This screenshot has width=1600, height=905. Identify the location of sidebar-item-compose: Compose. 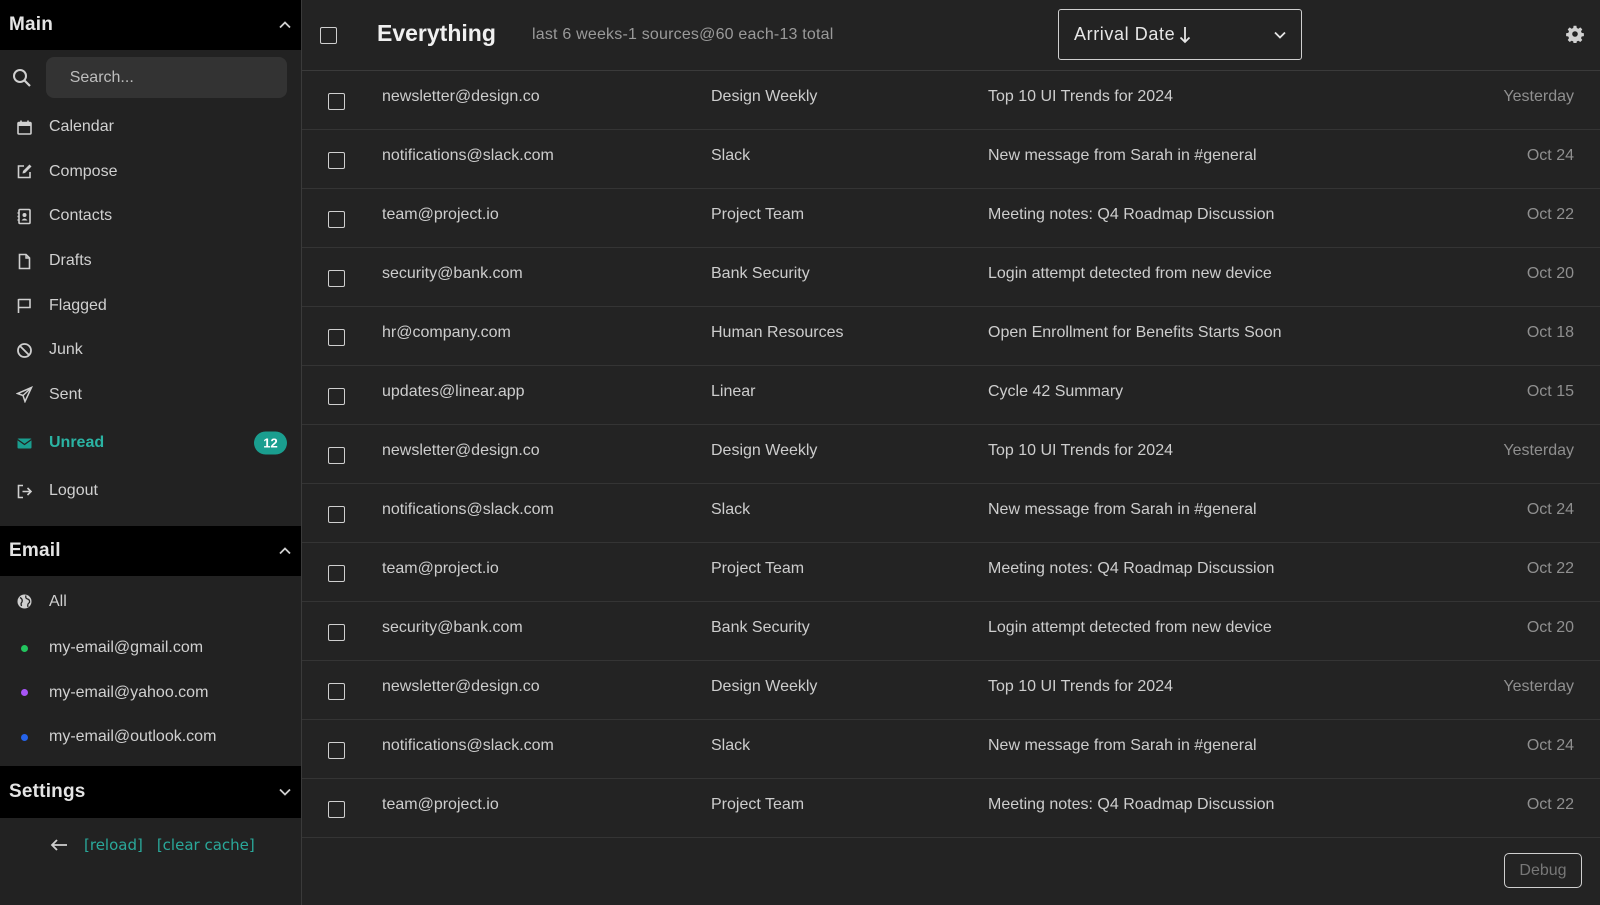
(150, 172).